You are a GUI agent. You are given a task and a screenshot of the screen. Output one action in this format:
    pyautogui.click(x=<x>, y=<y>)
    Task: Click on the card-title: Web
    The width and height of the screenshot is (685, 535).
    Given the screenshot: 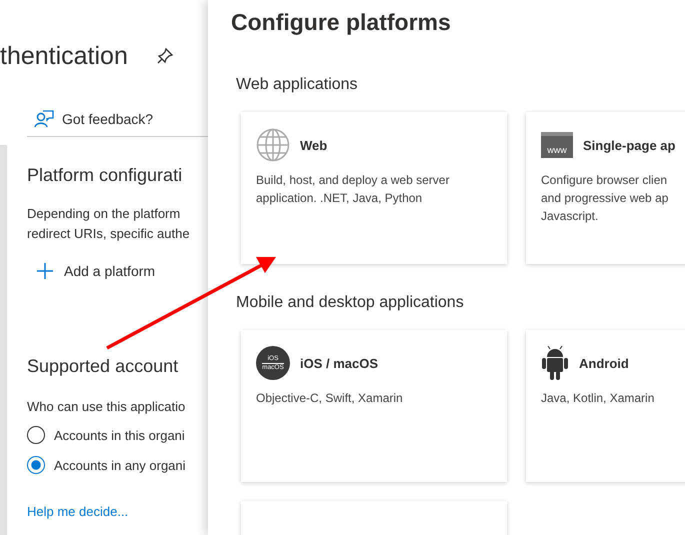 What is the action you would take?
    pyautogui.click(x=314, y=145)
    